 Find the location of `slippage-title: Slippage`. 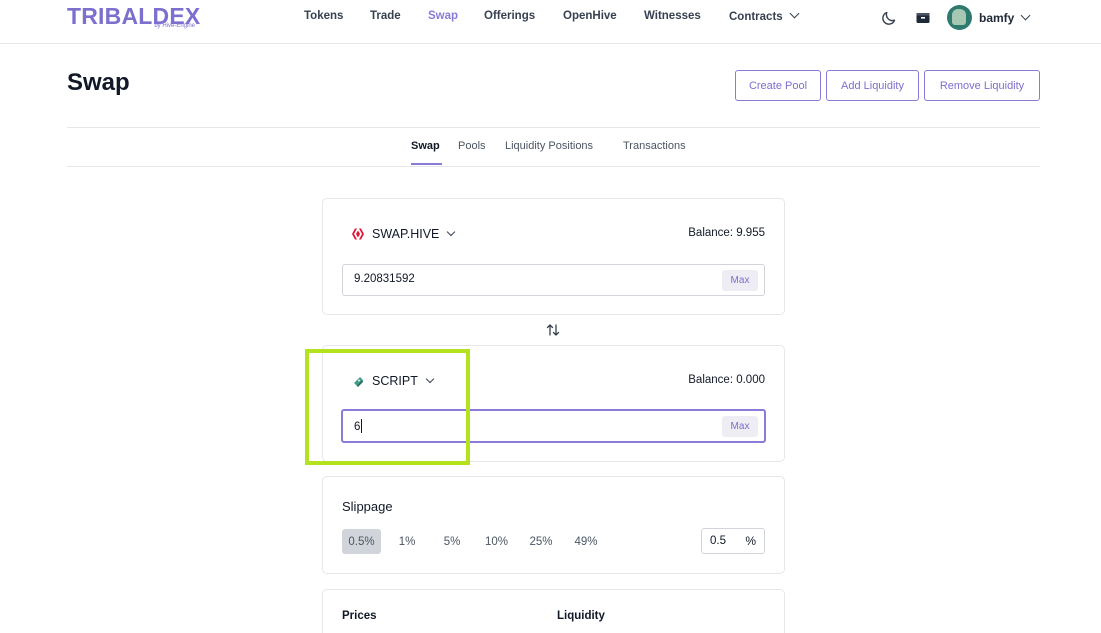

slippage-title: Slippage is located at coordinates (367, 506).